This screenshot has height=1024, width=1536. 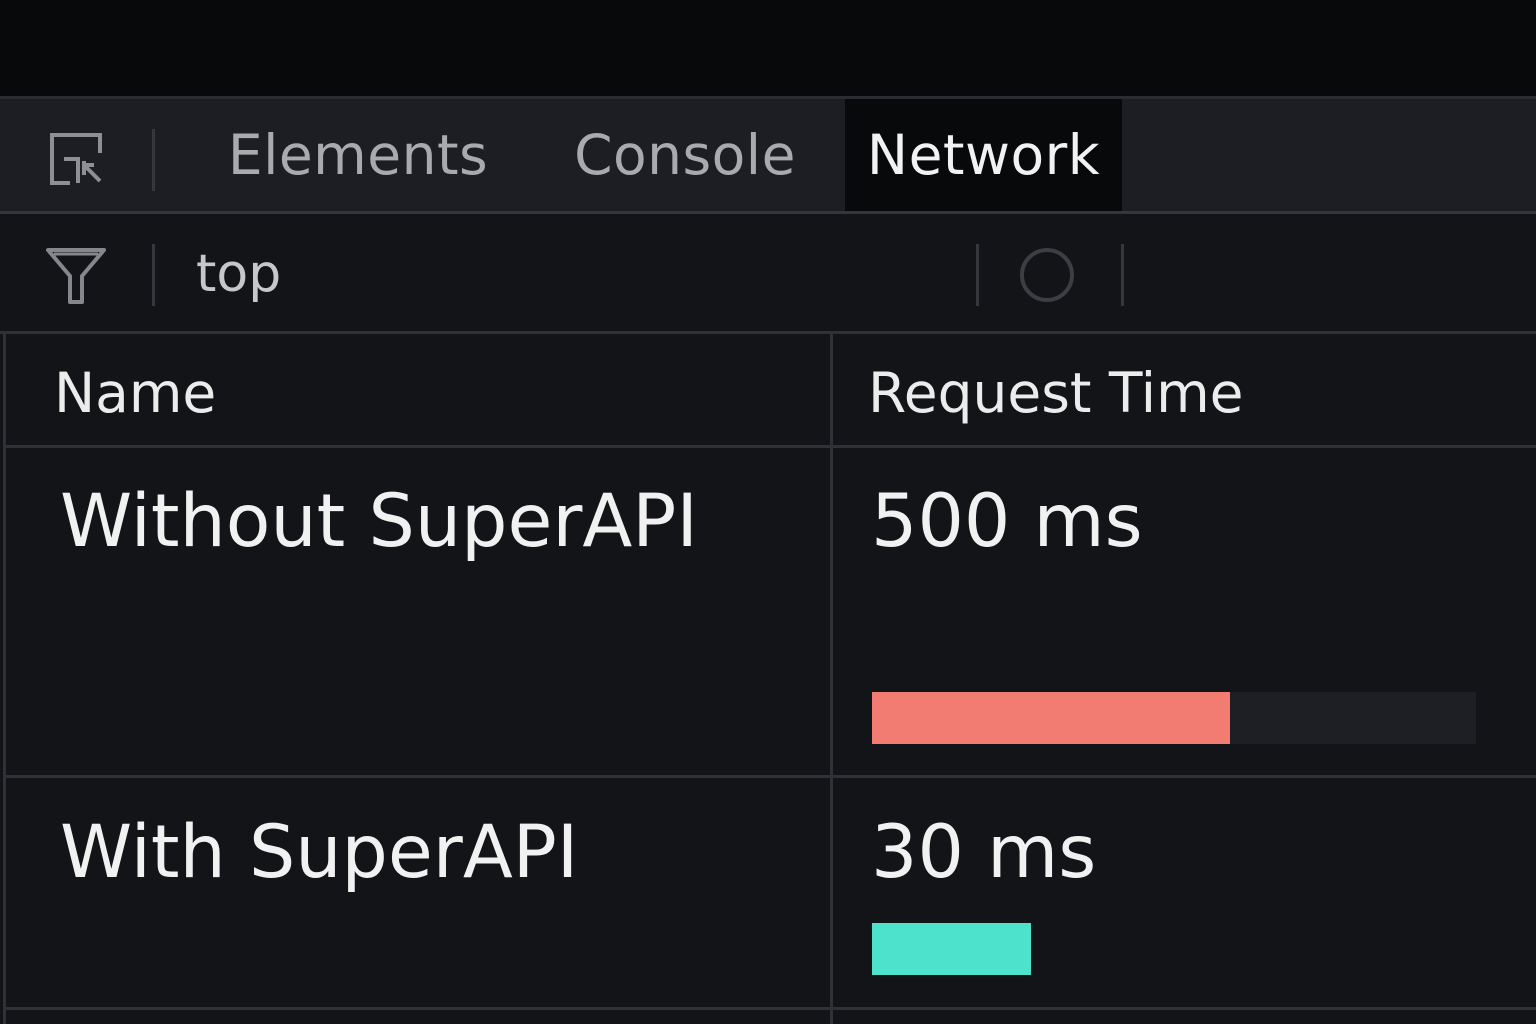 I want to click on tab-elements: Elements, so click(x=358, y=155).